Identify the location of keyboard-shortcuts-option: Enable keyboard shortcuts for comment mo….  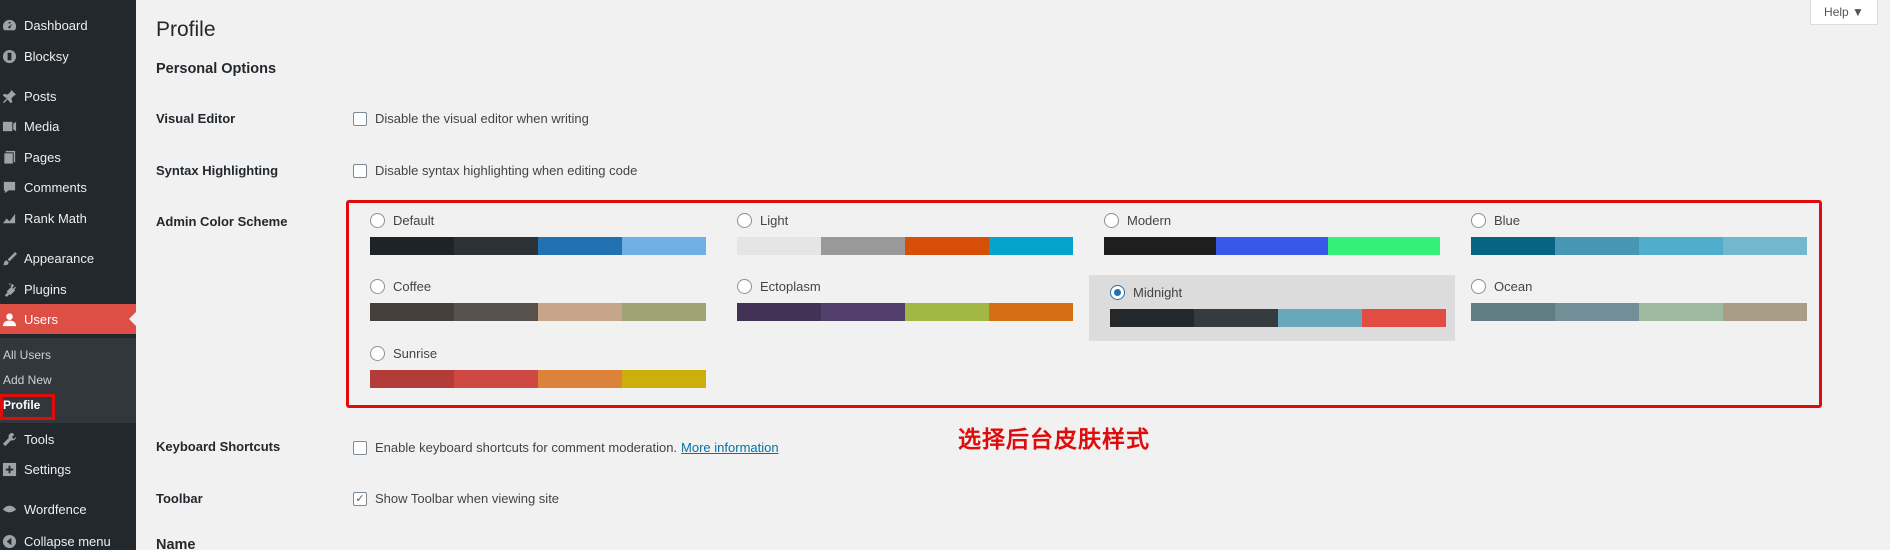
(566, 447).